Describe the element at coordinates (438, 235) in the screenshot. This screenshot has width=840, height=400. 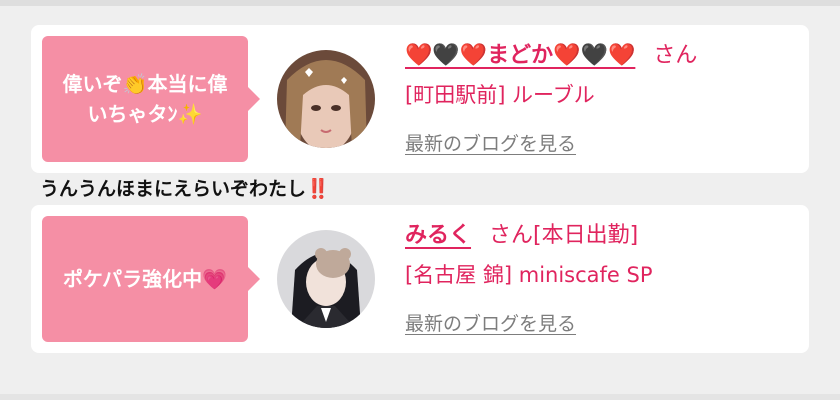
I see `member-name-link: みるく` at that location.